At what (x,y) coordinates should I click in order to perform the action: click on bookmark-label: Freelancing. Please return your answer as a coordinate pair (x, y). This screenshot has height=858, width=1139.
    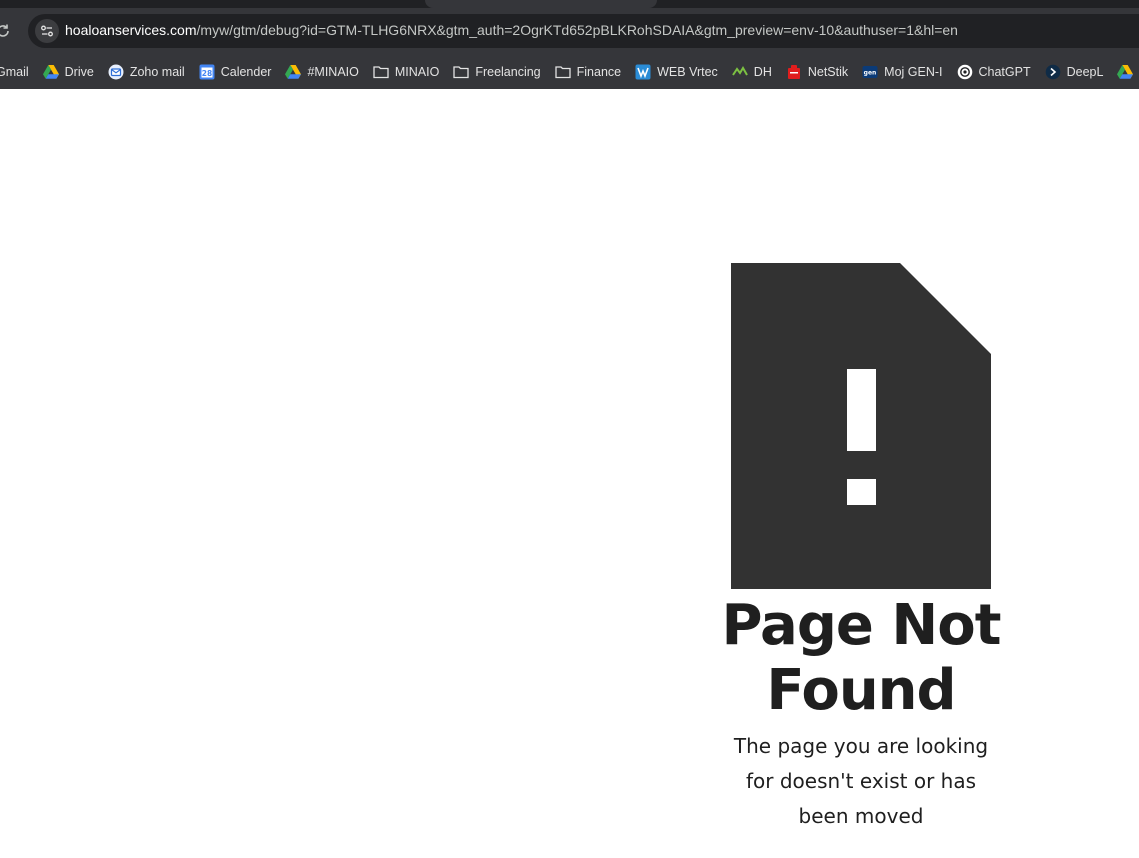
    Looking at the image, I should click on (508, 71).